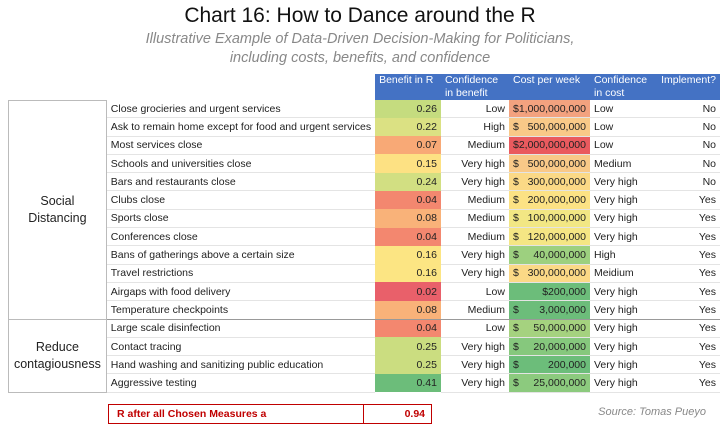  Describe the element at coordinates (241, 145) in the screenshot. I see `measure-name: Most services close` at that location.